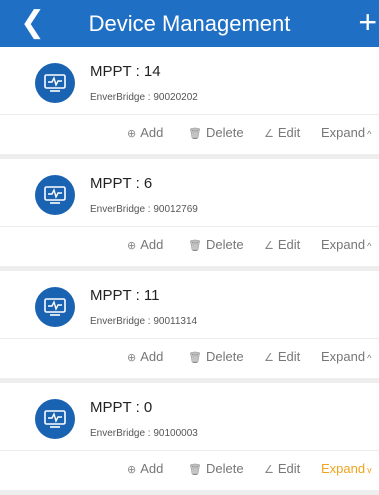 The image size is (379, 495). I want to click on device-actions: ⊕ Add 🗑 Delete ∠ Edit Expand v, so click(189, 470).